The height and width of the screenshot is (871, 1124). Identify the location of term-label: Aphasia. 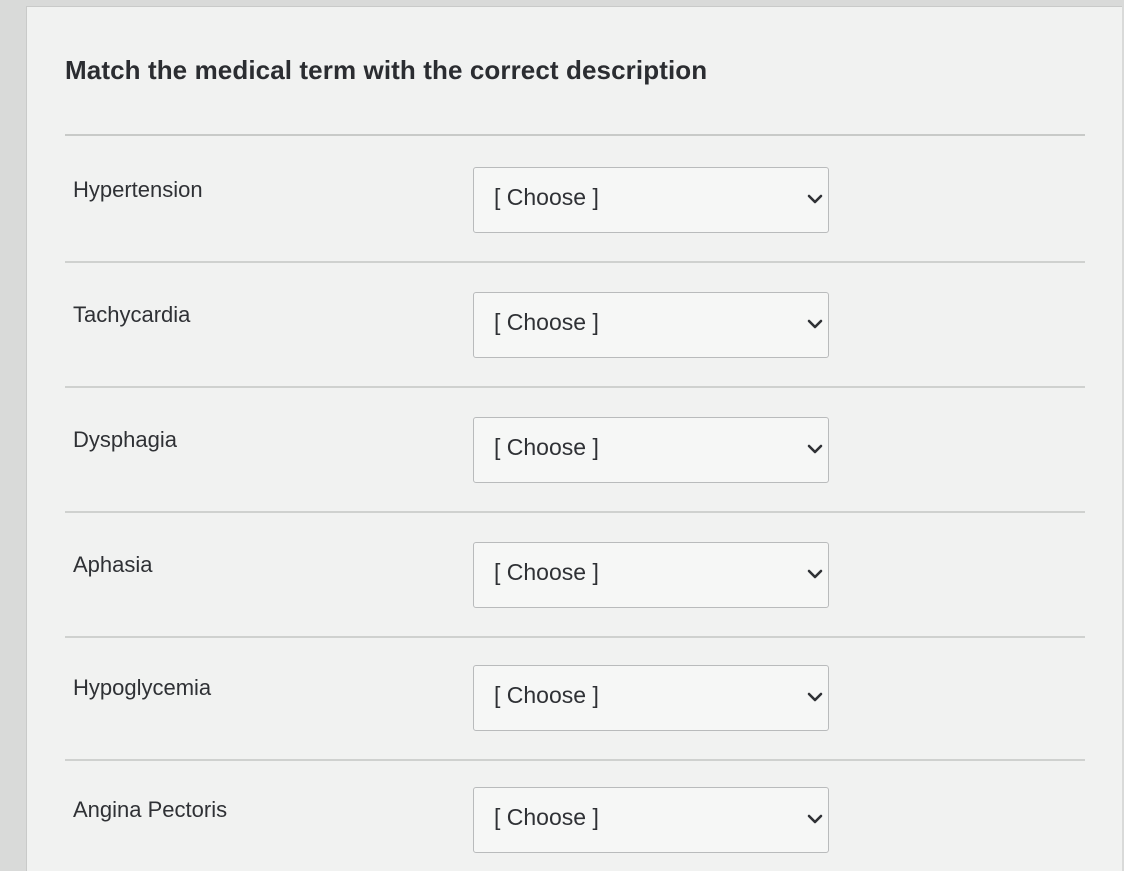
(113, 564).